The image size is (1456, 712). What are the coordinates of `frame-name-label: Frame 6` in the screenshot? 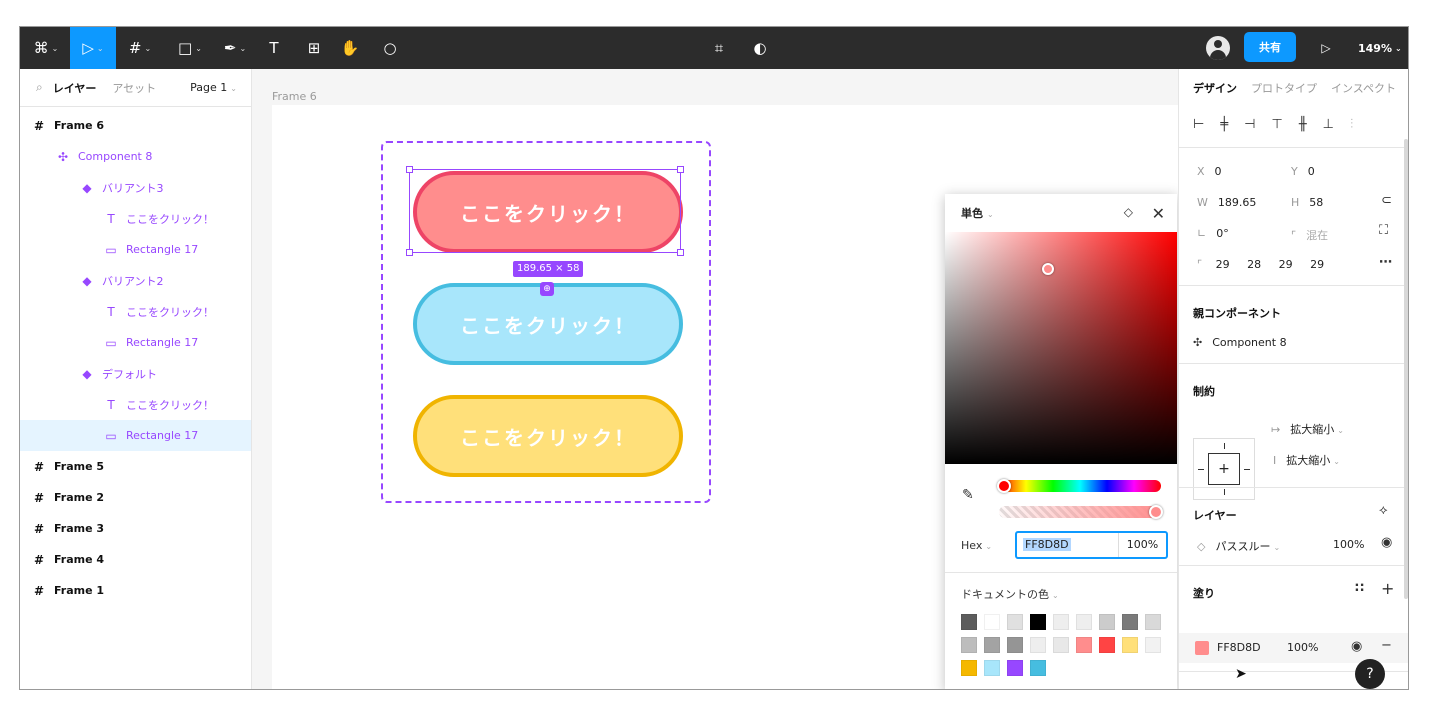 It's located at (294, 96).